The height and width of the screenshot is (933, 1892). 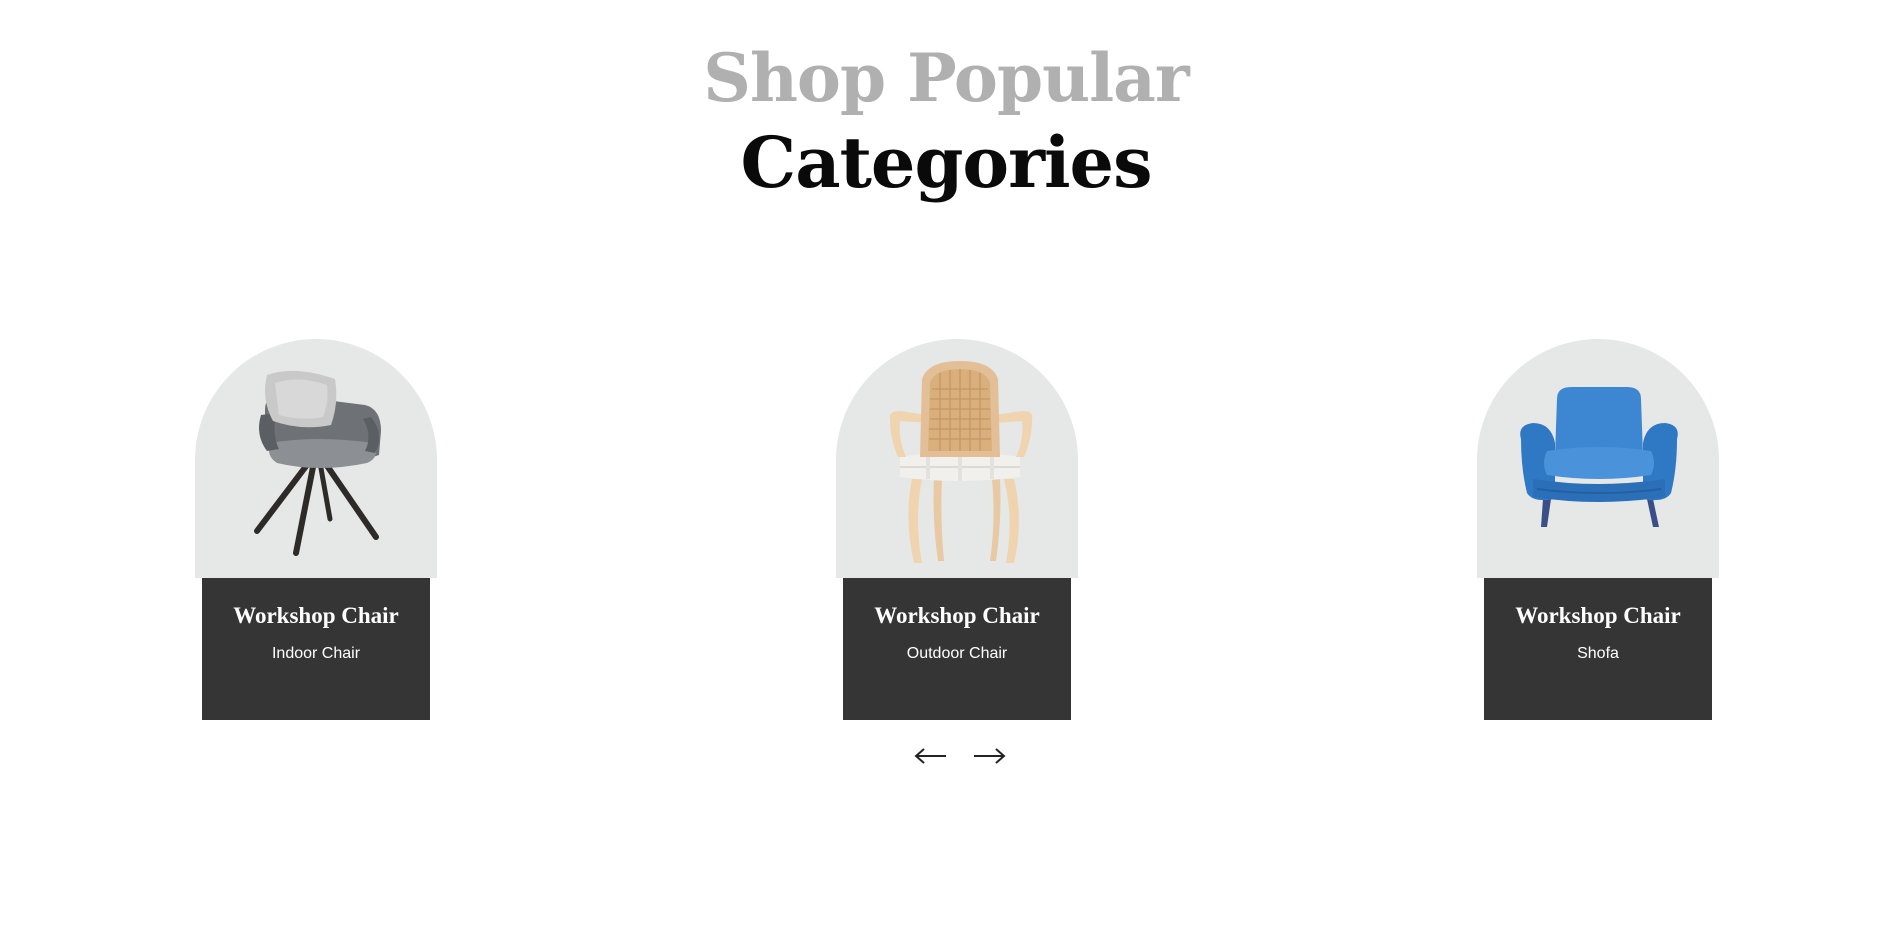 I want to click on carousel-next-button, so click(x=989, y=756).